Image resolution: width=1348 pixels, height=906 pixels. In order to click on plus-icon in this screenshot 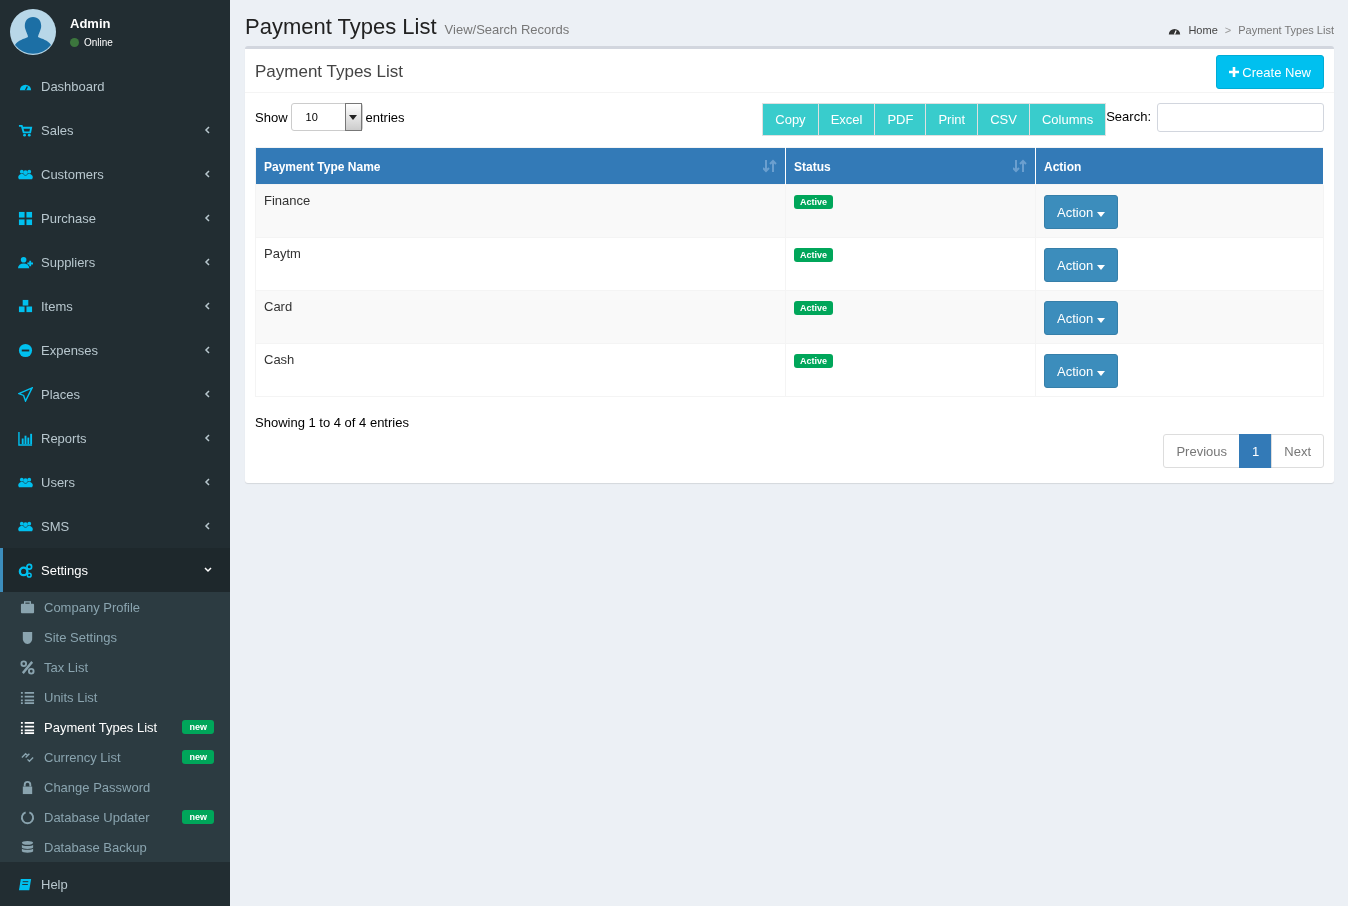, I will do `click(1234, 72)`.